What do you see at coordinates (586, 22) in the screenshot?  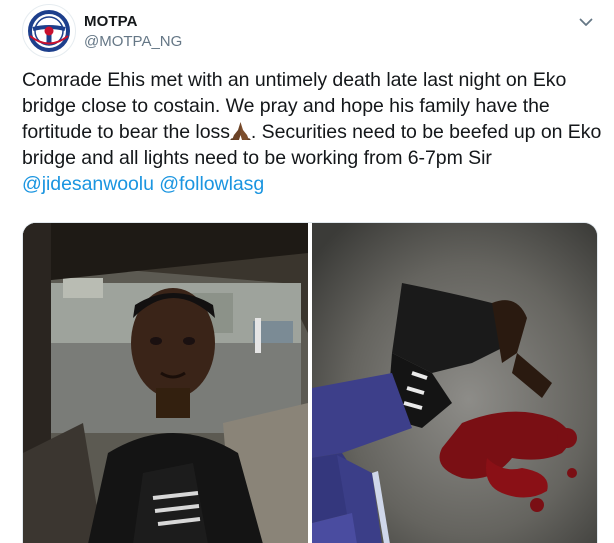 I see `chevron-down-icon` at bounding box center [586, 22].